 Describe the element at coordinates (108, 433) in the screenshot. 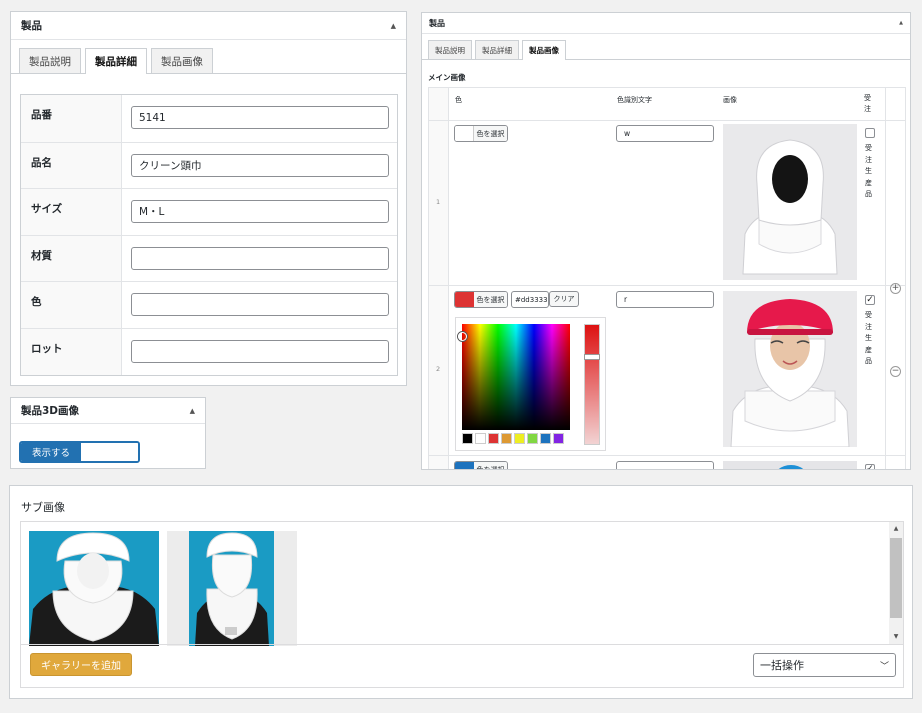

I see `product-3d-panel: 製品3D画像 ▲ 表示する` at that location.